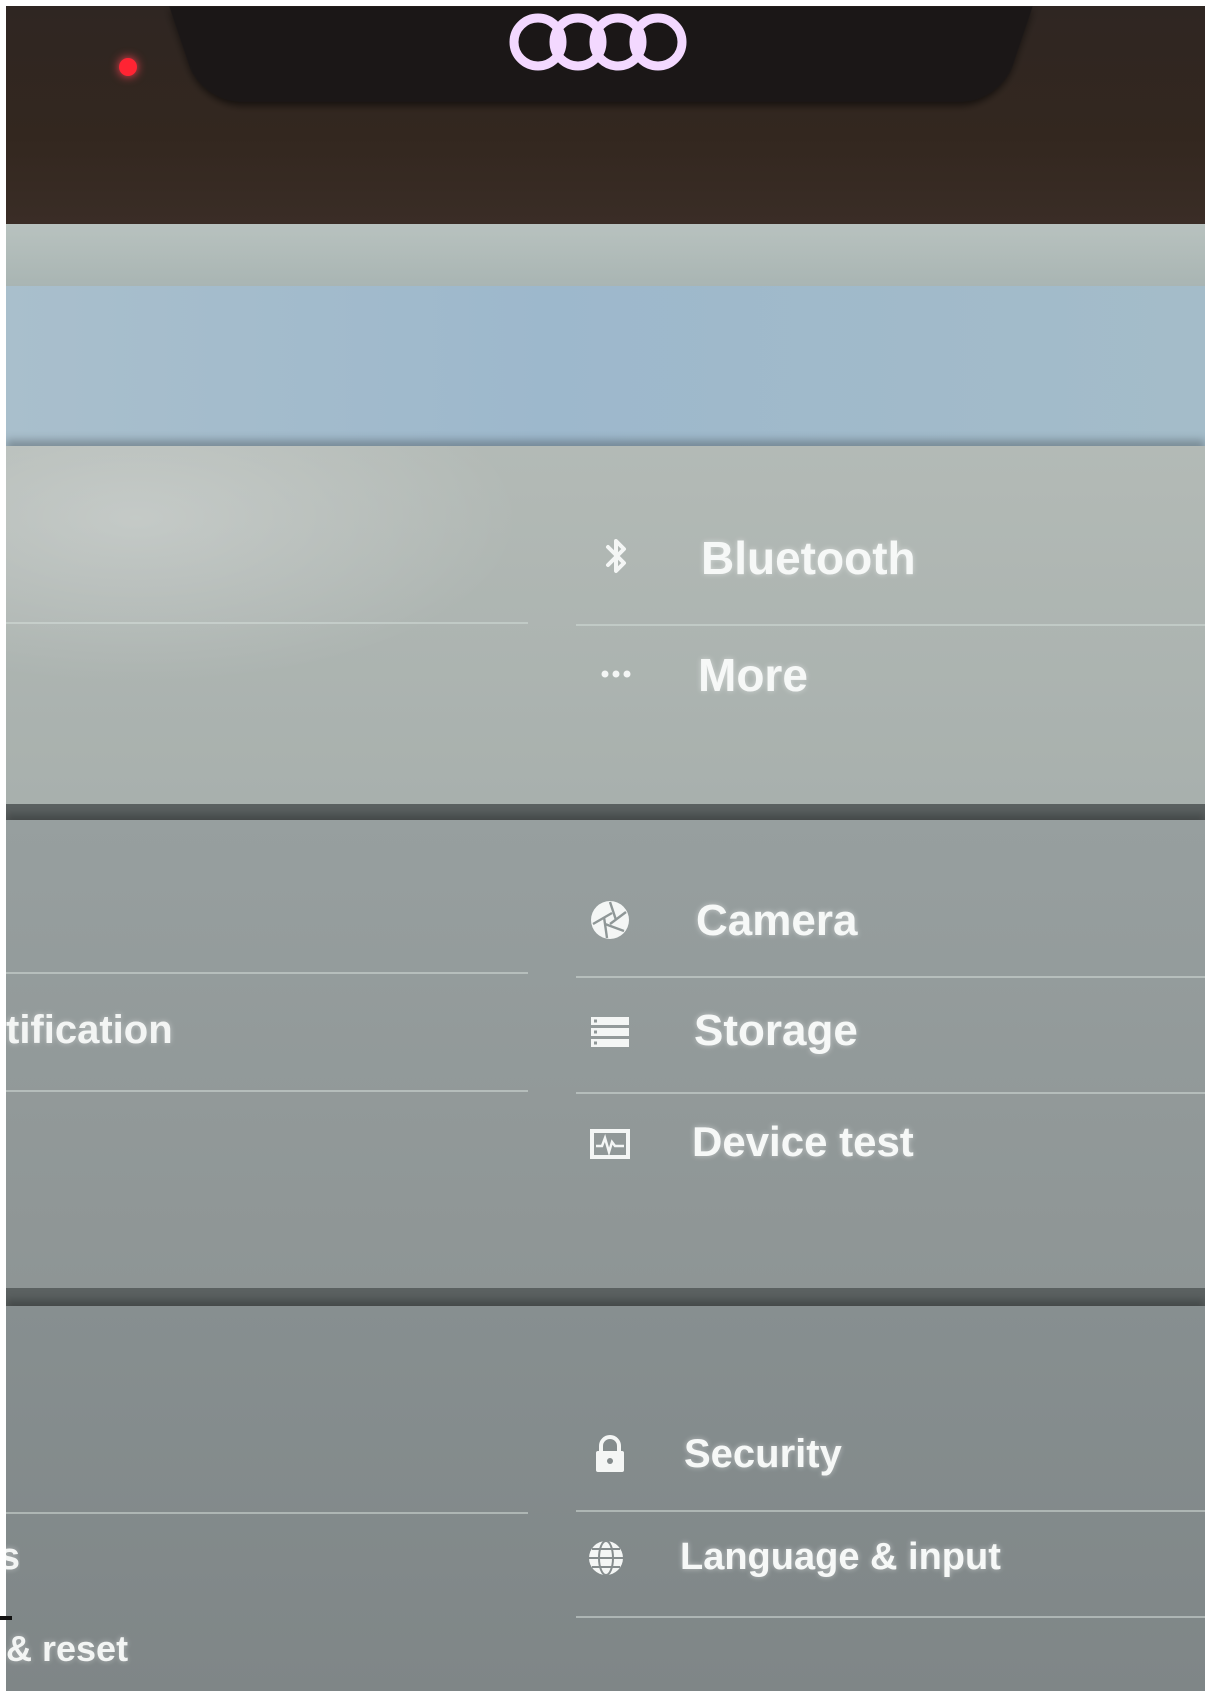  What do you see at coordinates (890, 917) in the screenshot?
I see `settings-item-camera: Camera` at bounding box center [890, 917].